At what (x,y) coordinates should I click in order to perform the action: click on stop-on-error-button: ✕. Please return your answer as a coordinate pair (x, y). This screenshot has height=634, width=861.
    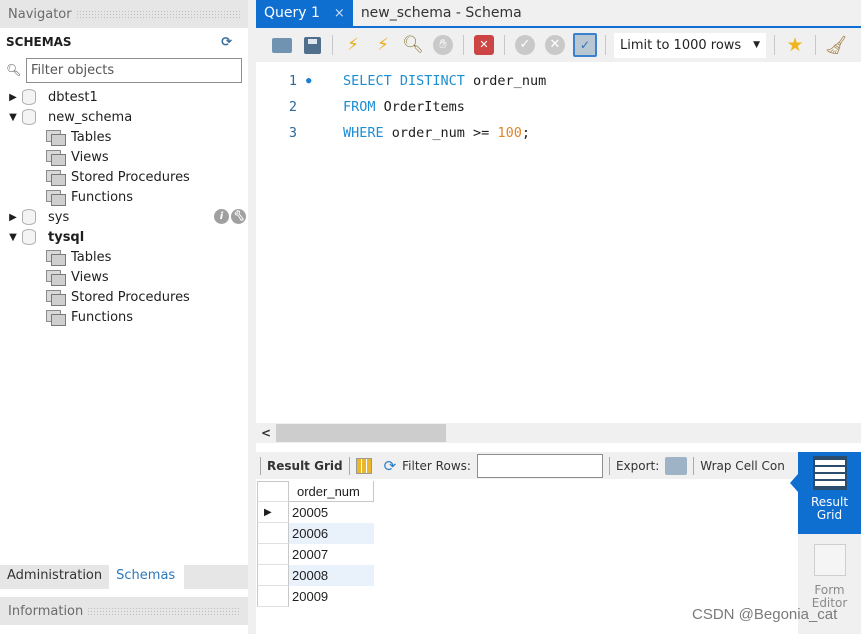
    Looking at the image, I should click on (484, 45).